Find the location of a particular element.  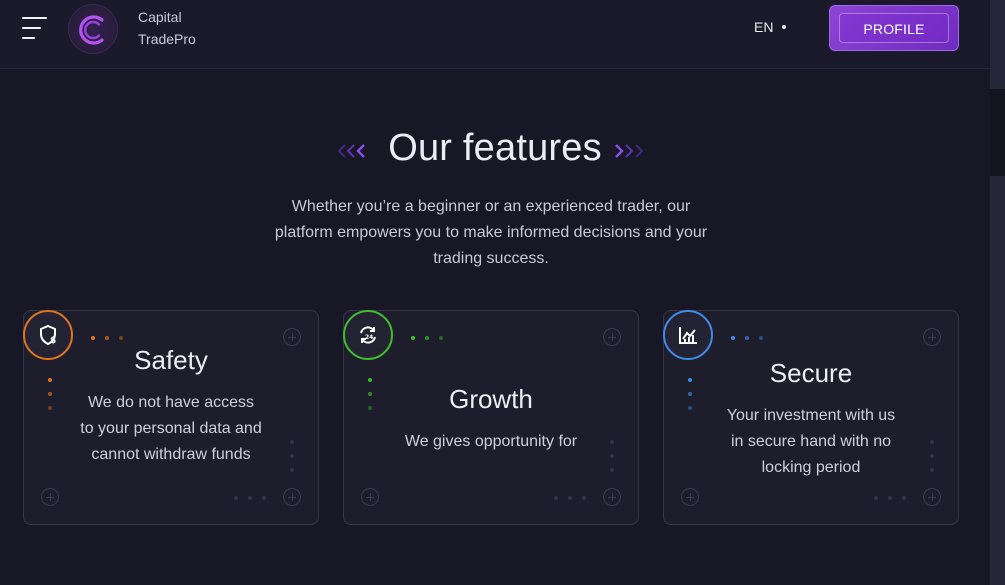

card-title: Growth is located at coordinates (491, 399).